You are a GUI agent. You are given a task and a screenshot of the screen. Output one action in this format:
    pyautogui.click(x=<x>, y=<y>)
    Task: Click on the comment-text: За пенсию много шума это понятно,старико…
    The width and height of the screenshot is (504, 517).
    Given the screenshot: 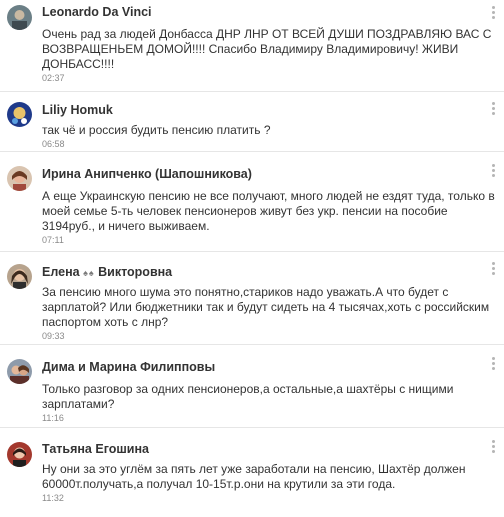 What is the action you would take?
    pyautogui.click(x=266, y=307)
    